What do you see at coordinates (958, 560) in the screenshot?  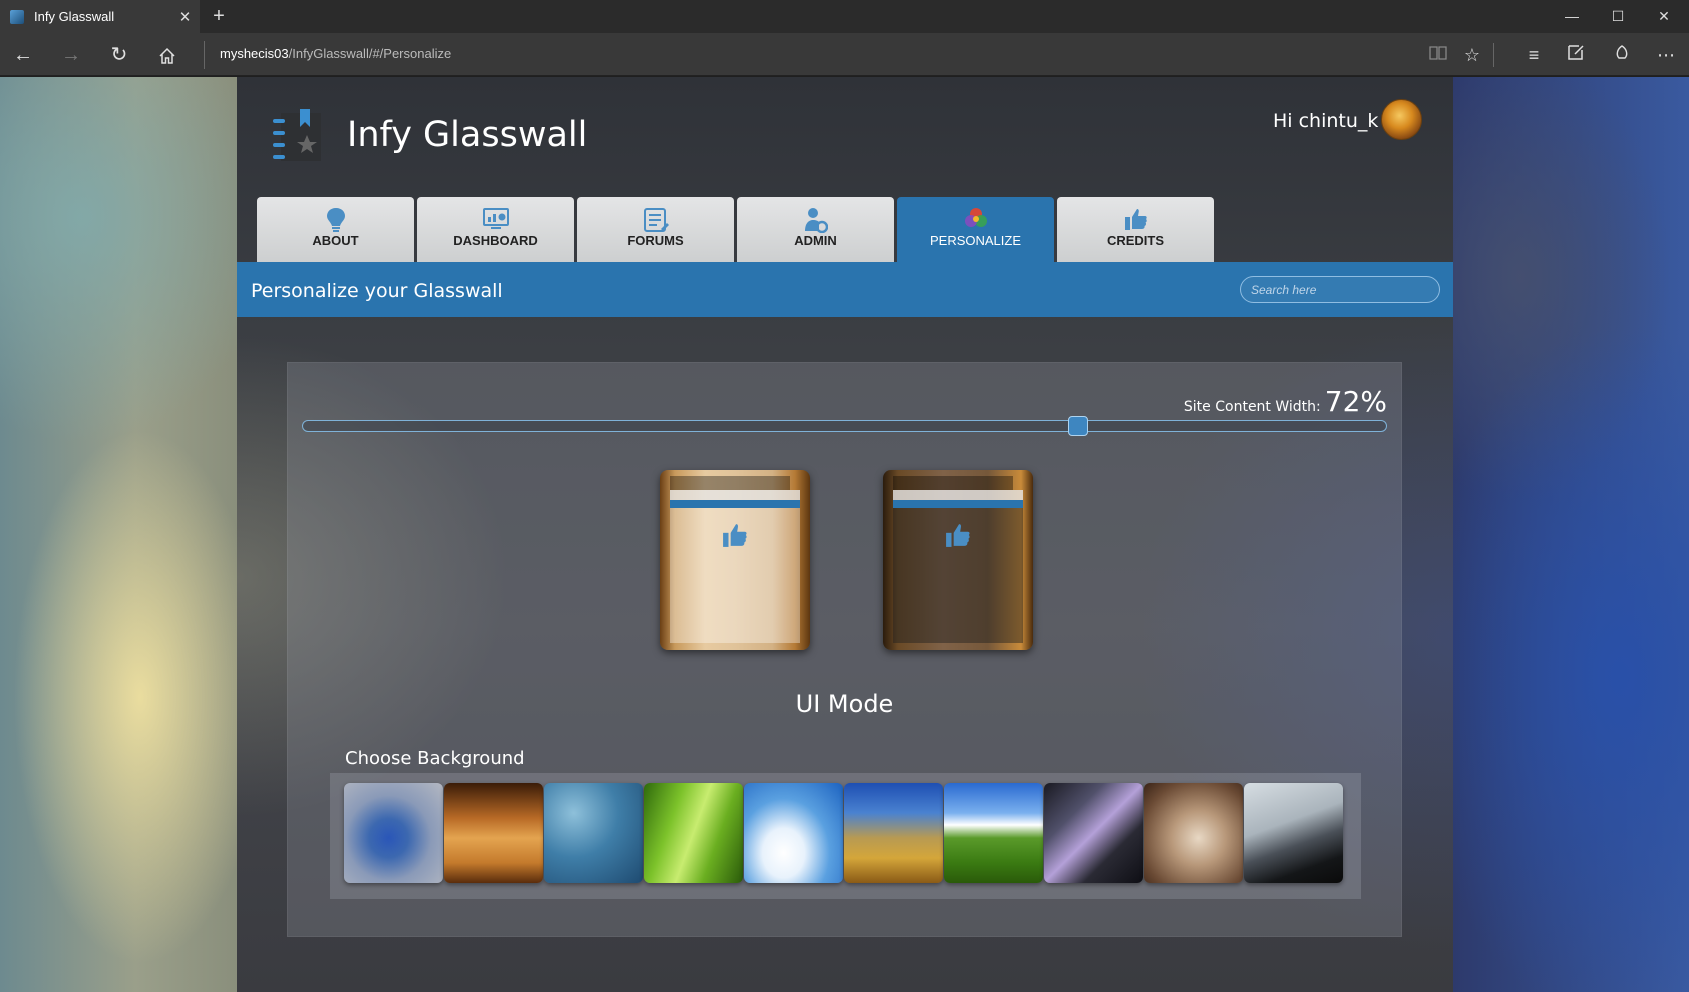 I see `ui-mode-dark-preview` at bounding box center [958, 560].